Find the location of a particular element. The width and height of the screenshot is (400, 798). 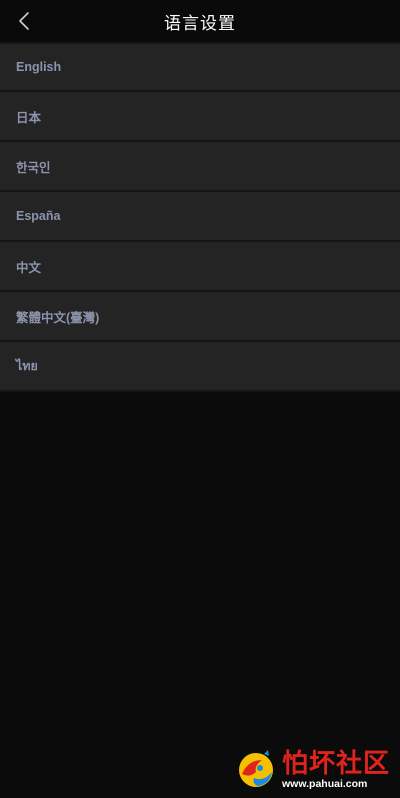

top-nav-bar: 语言设置 is located at coordinates (200, 21).